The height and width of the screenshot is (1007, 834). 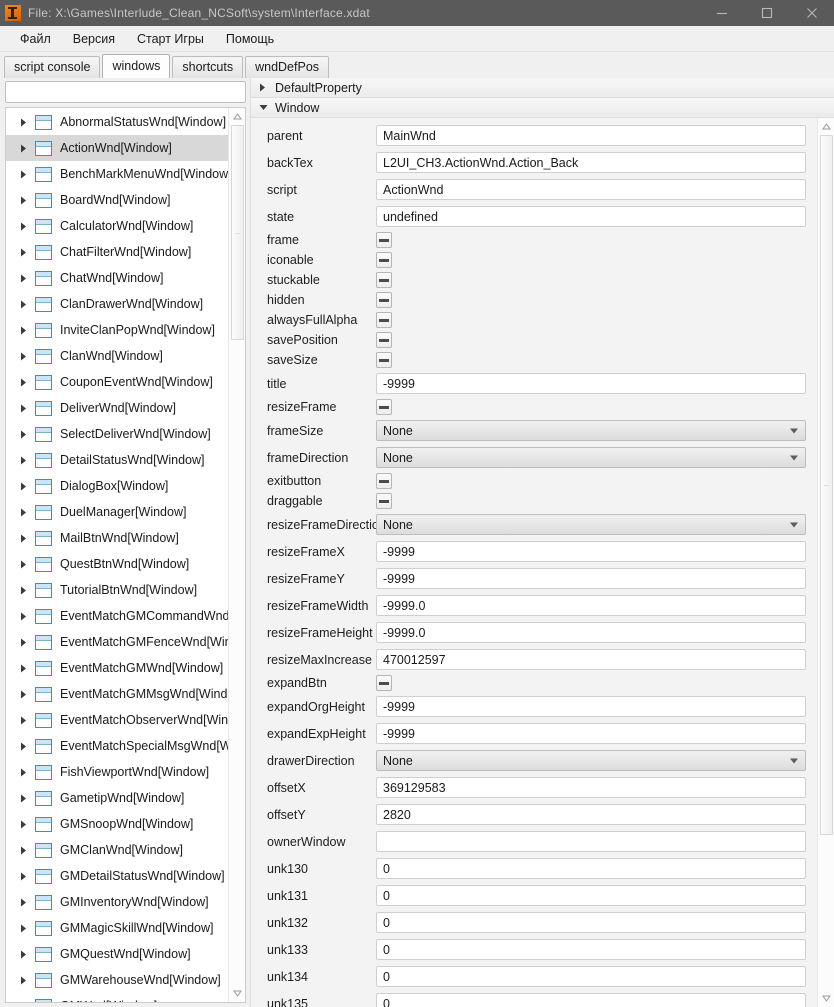 What do you see at coordinates (117, 824) in the screenshot?
I see `tree-item: GMSnoopWnd[Window]` at bounding box center [117, 824].